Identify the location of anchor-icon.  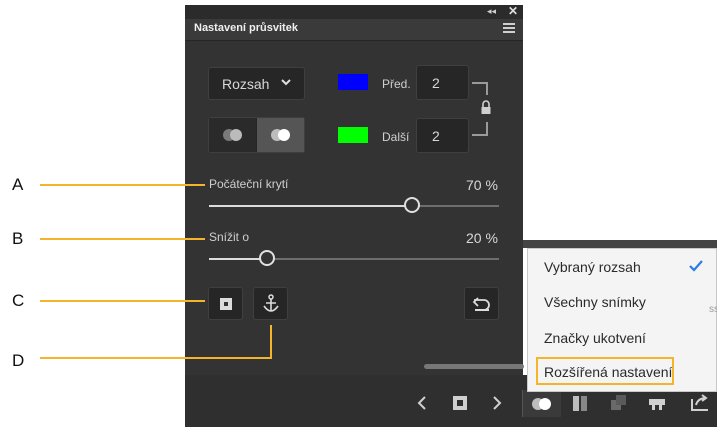
(271, 303).